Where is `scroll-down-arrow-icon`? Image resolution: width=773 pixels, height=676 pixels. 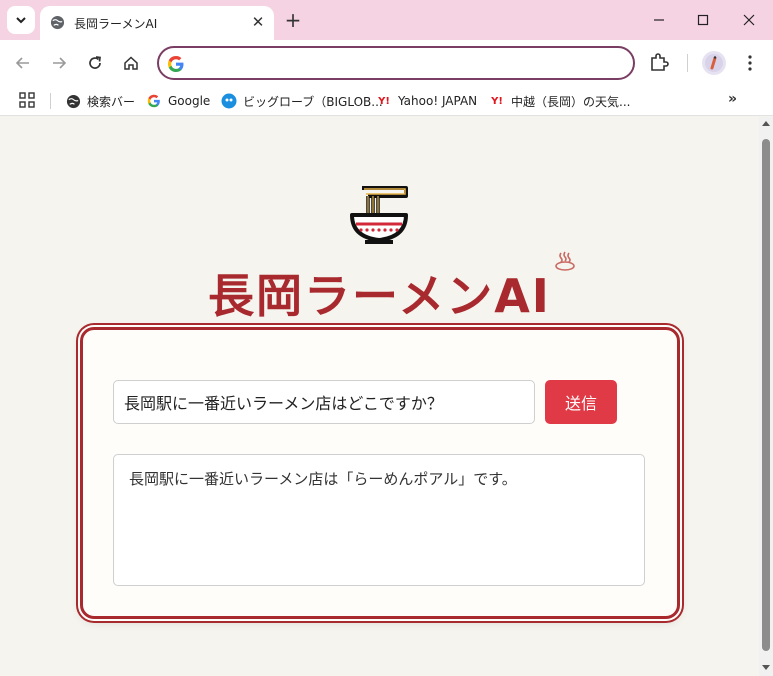
scroll-down-arrow-icon is located at coordinates (766, 667).